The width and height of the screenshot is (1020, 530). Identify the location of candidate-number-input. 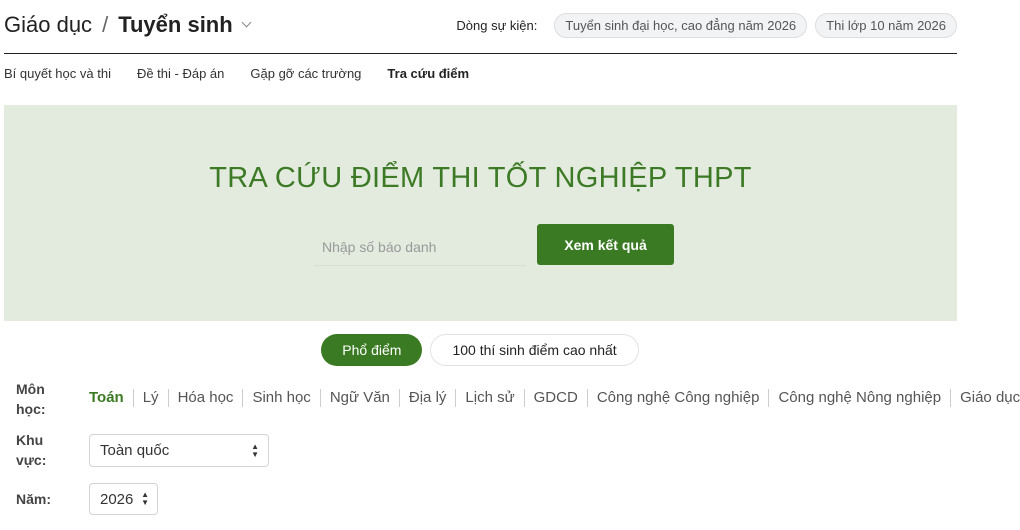
(420, 247).